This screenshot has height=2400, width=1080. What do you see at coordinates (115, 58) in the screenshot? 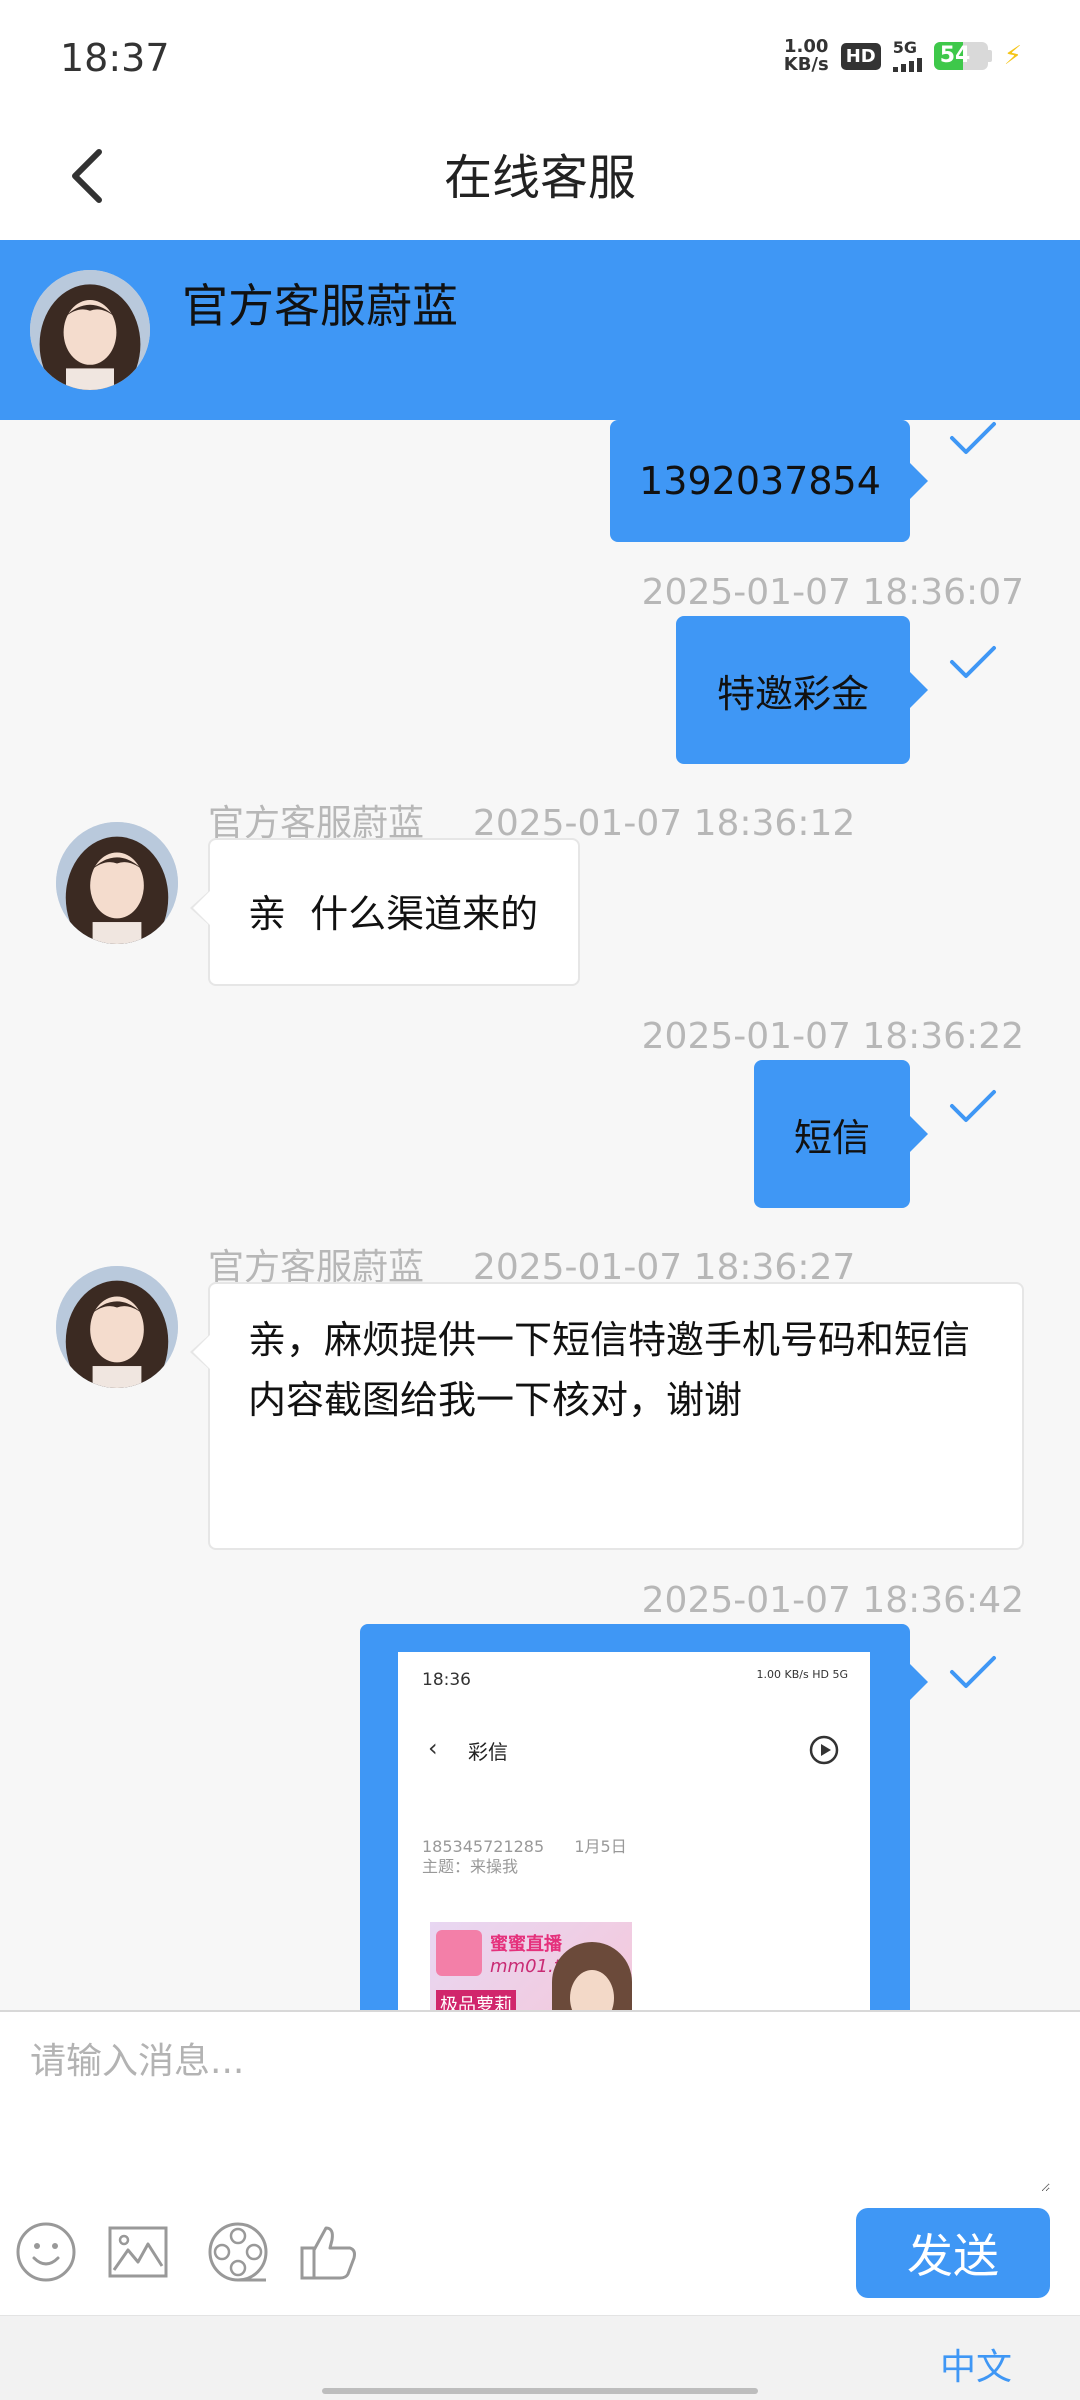
I see `status-time: 18:37` at bounding box center [115, 58].